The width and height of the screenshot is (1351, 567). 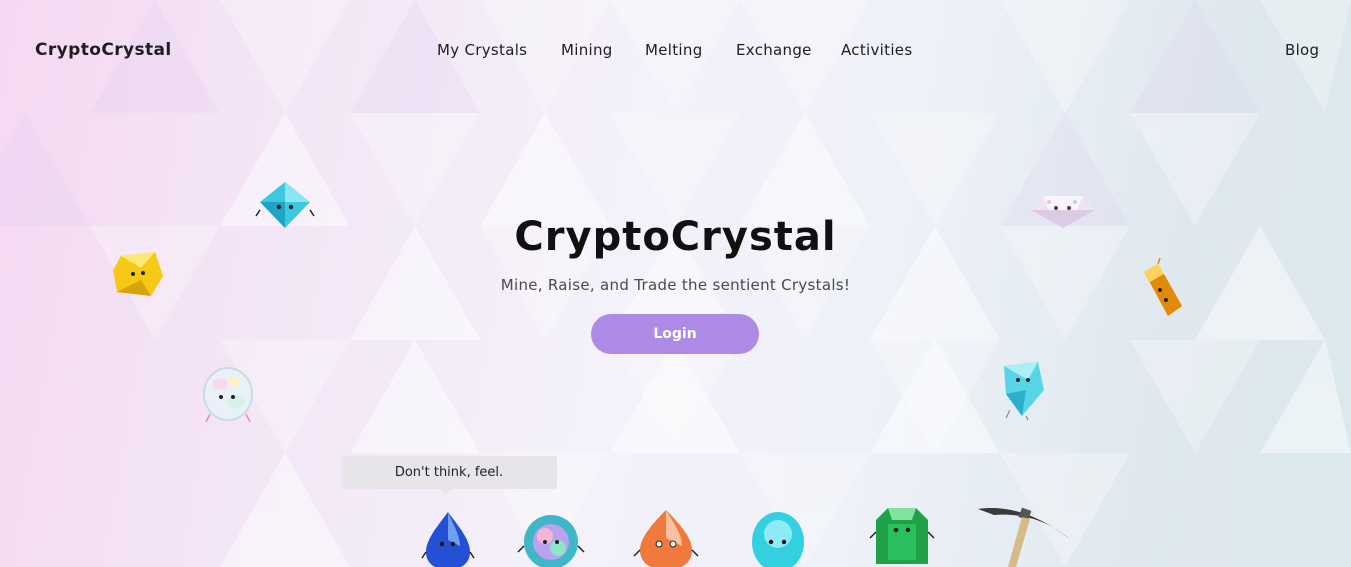 I want to click on speech-bubble: Don't think, feel., so click(x=449, y=475).